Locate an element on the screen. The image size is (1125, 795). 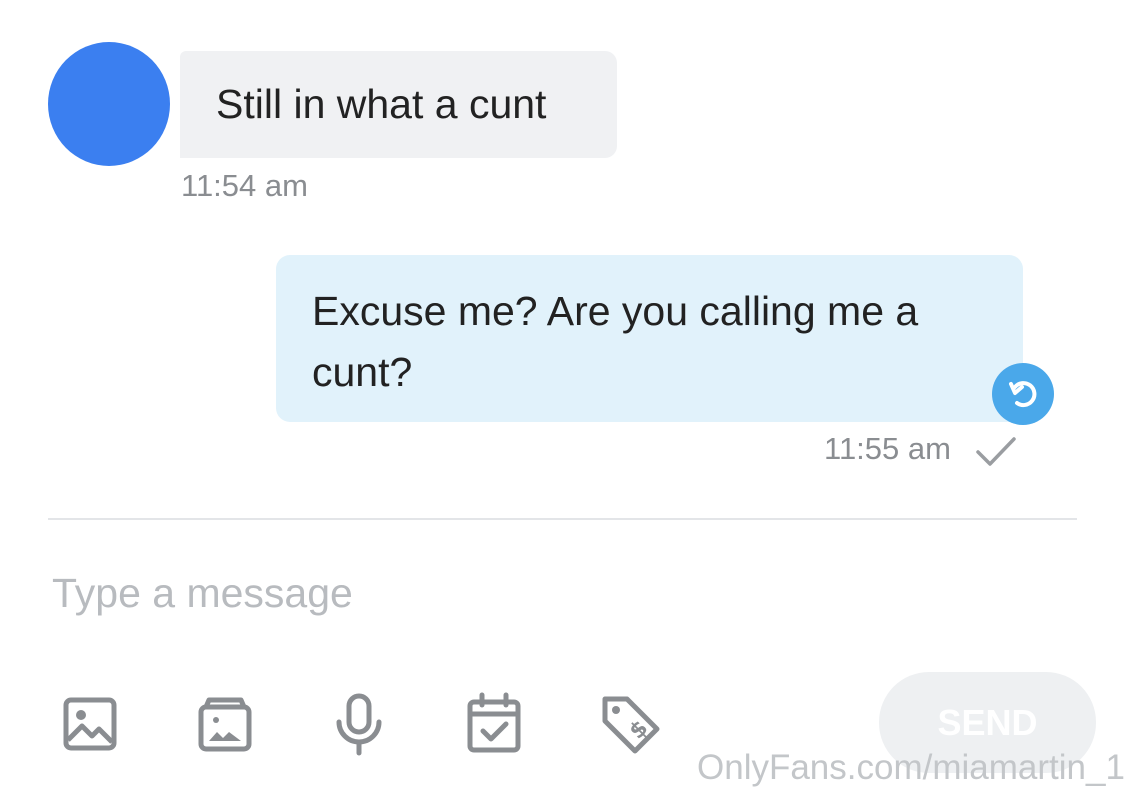
media-vault-button is located at coordinates (225, 724).